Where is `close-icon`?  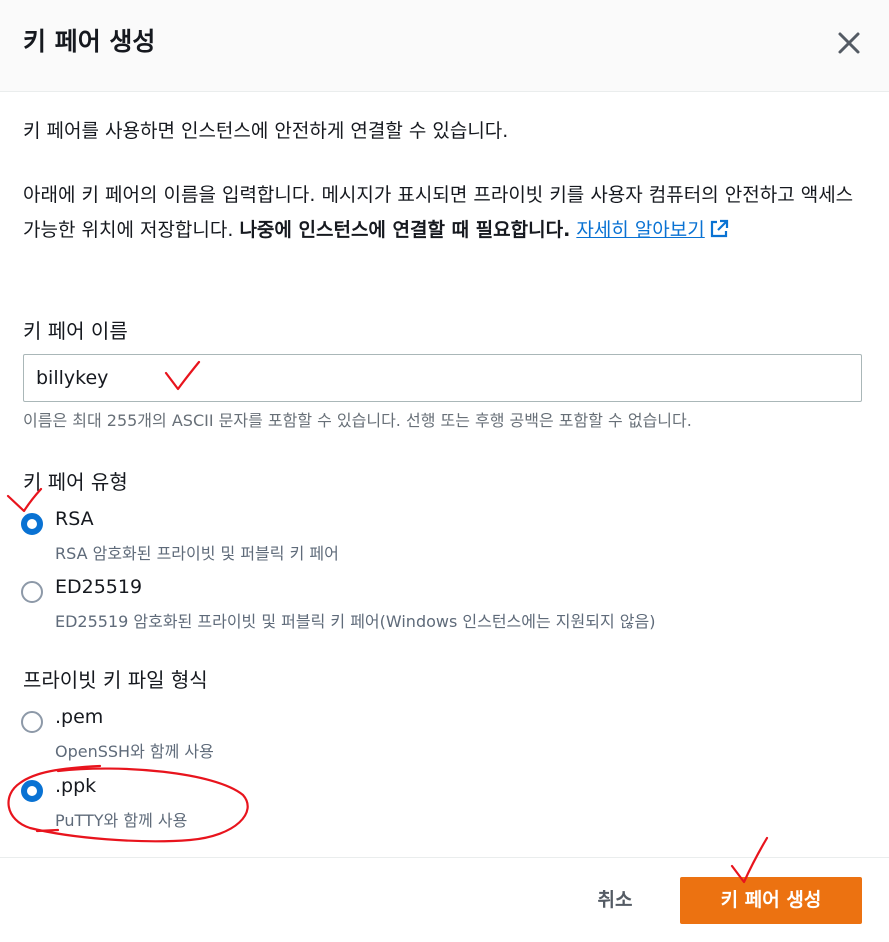
close-icon is located at coordinates (849, 43).